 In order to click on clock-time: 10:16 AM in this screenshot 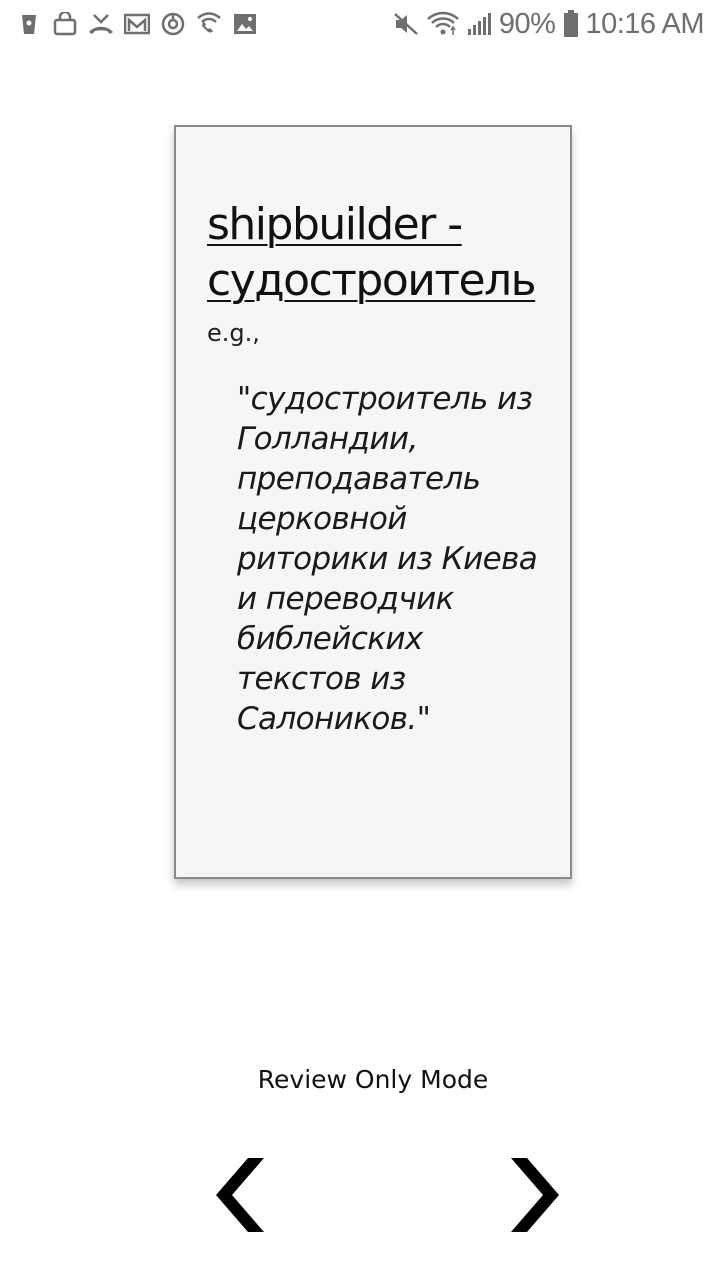, I will do `click(644, 23)`.